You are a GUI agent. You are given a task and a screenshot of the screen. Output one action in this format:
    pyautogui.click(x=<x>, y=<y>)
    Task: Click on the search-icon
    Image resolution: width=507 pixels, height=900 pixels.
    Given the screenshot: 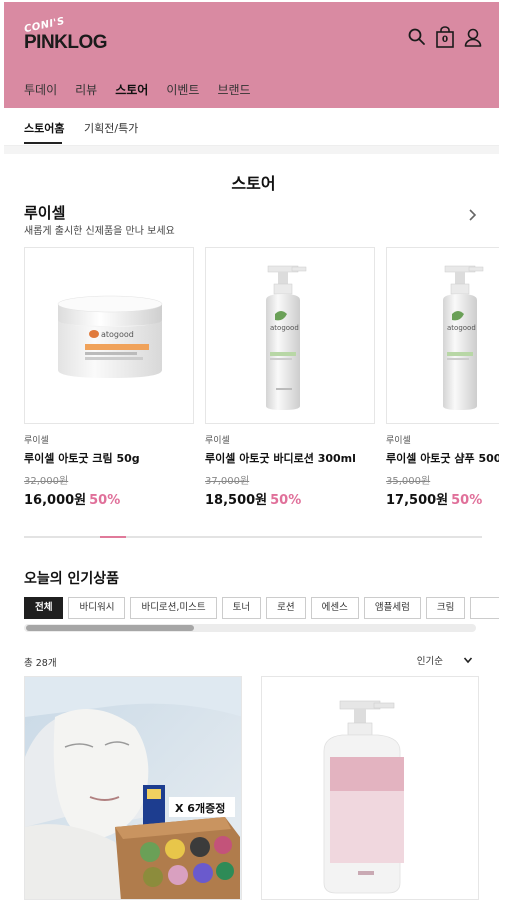 What is the action you would take?
    pyautogui.click(x=417, y=37)
    